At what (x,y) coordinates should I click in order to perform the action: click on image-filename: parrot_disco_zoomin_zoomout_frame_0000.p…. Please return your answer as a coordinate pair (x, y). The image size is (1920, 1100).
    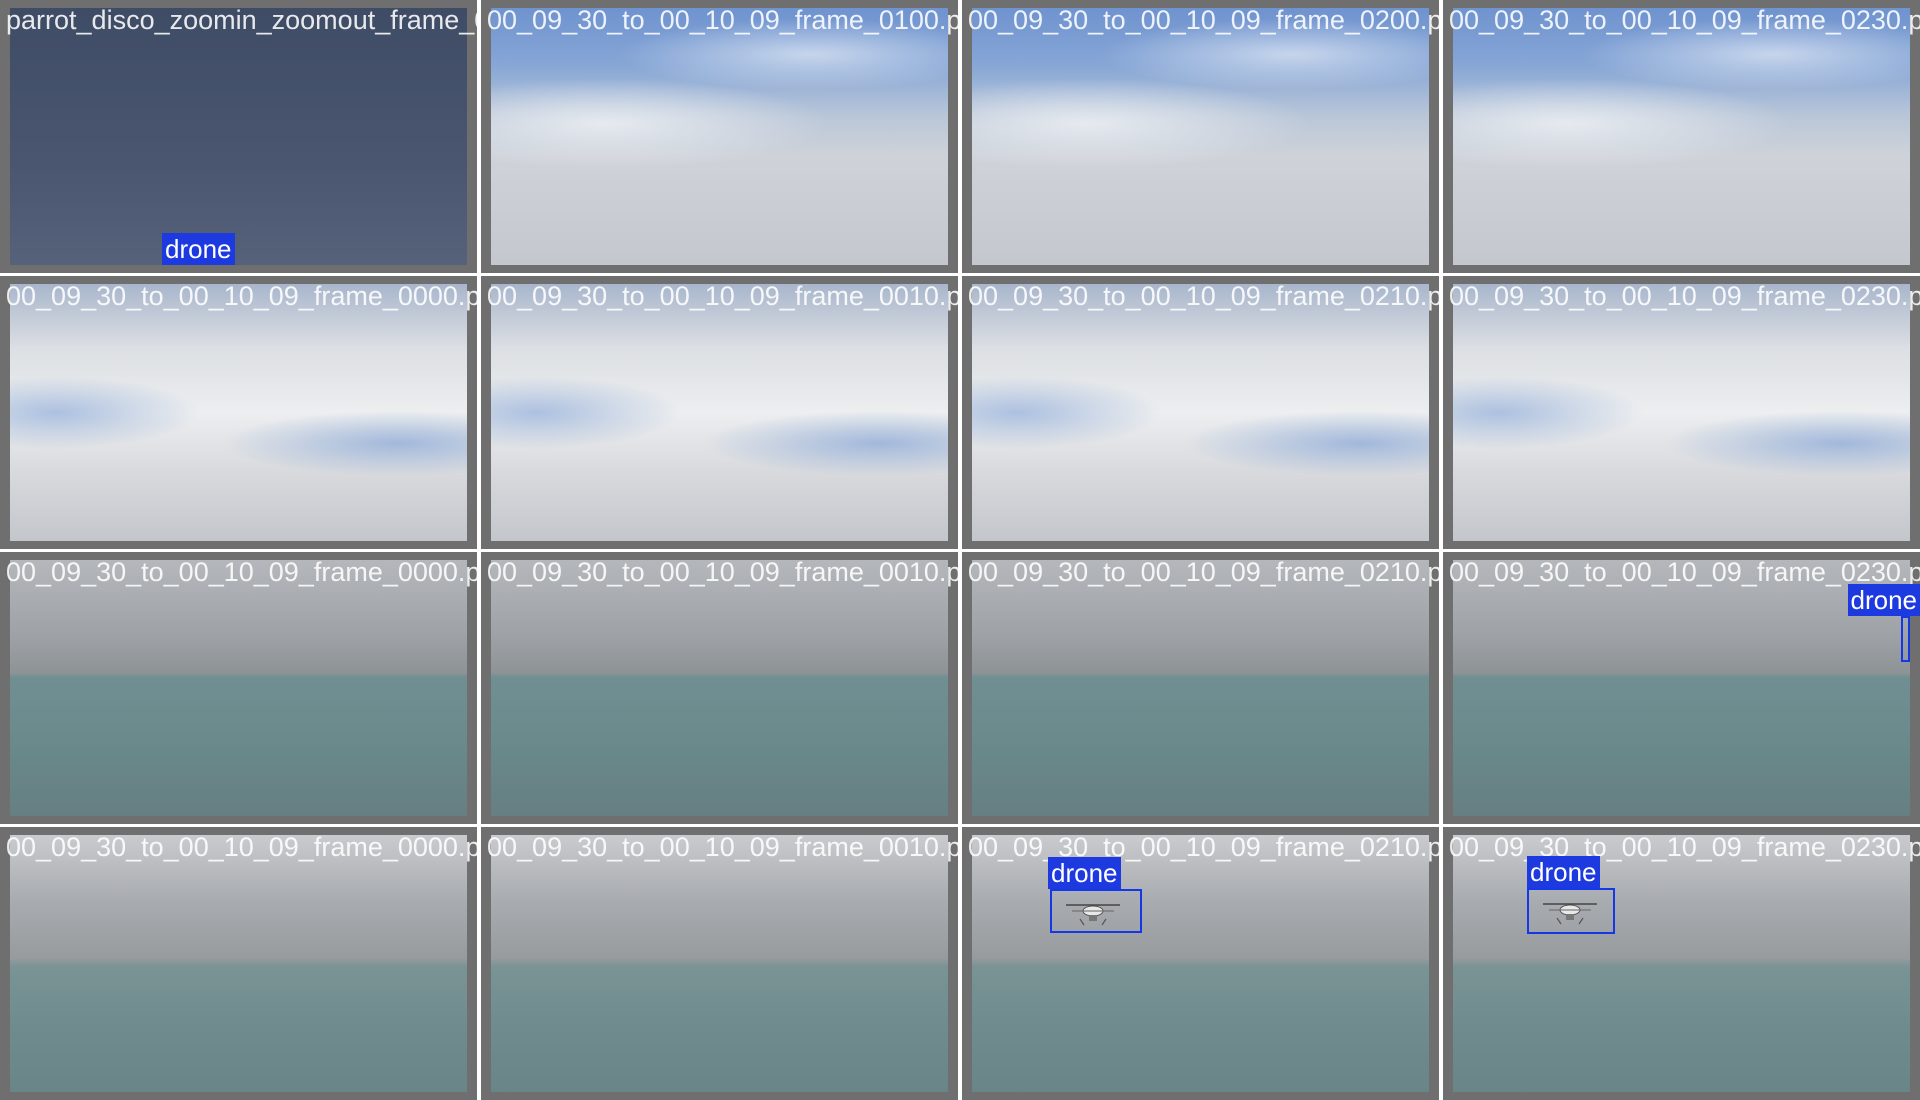
    Looking at the image, I should click on (241, 20).